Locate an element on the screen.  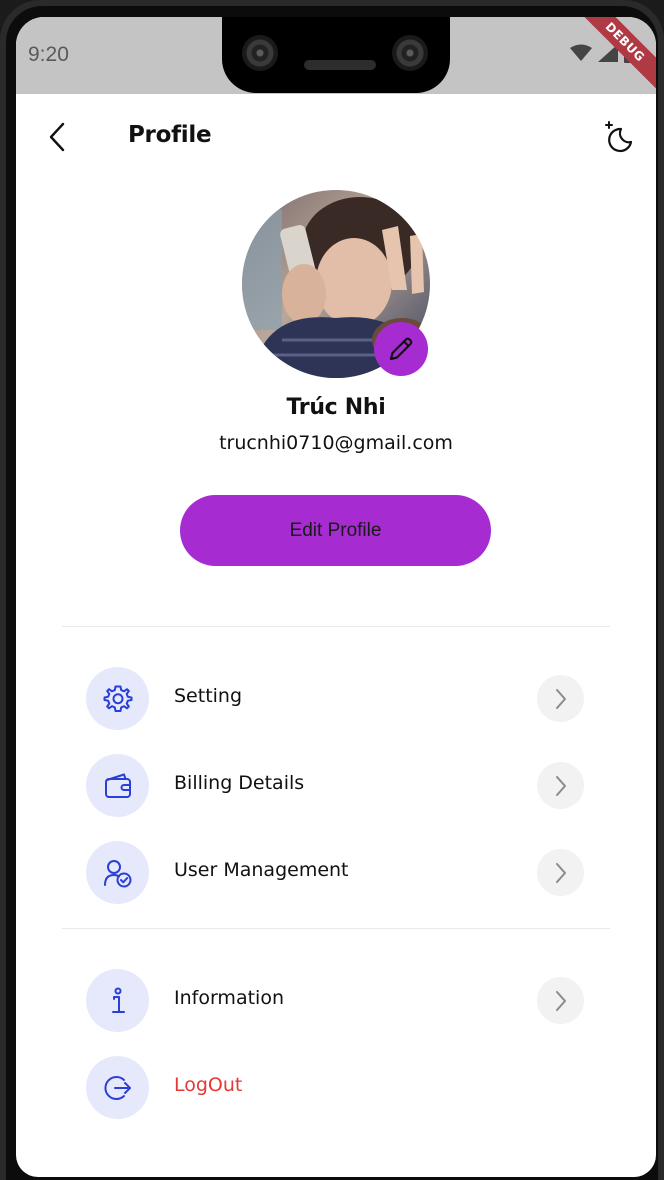
logout-icon is located at coordinates (117, 1087).